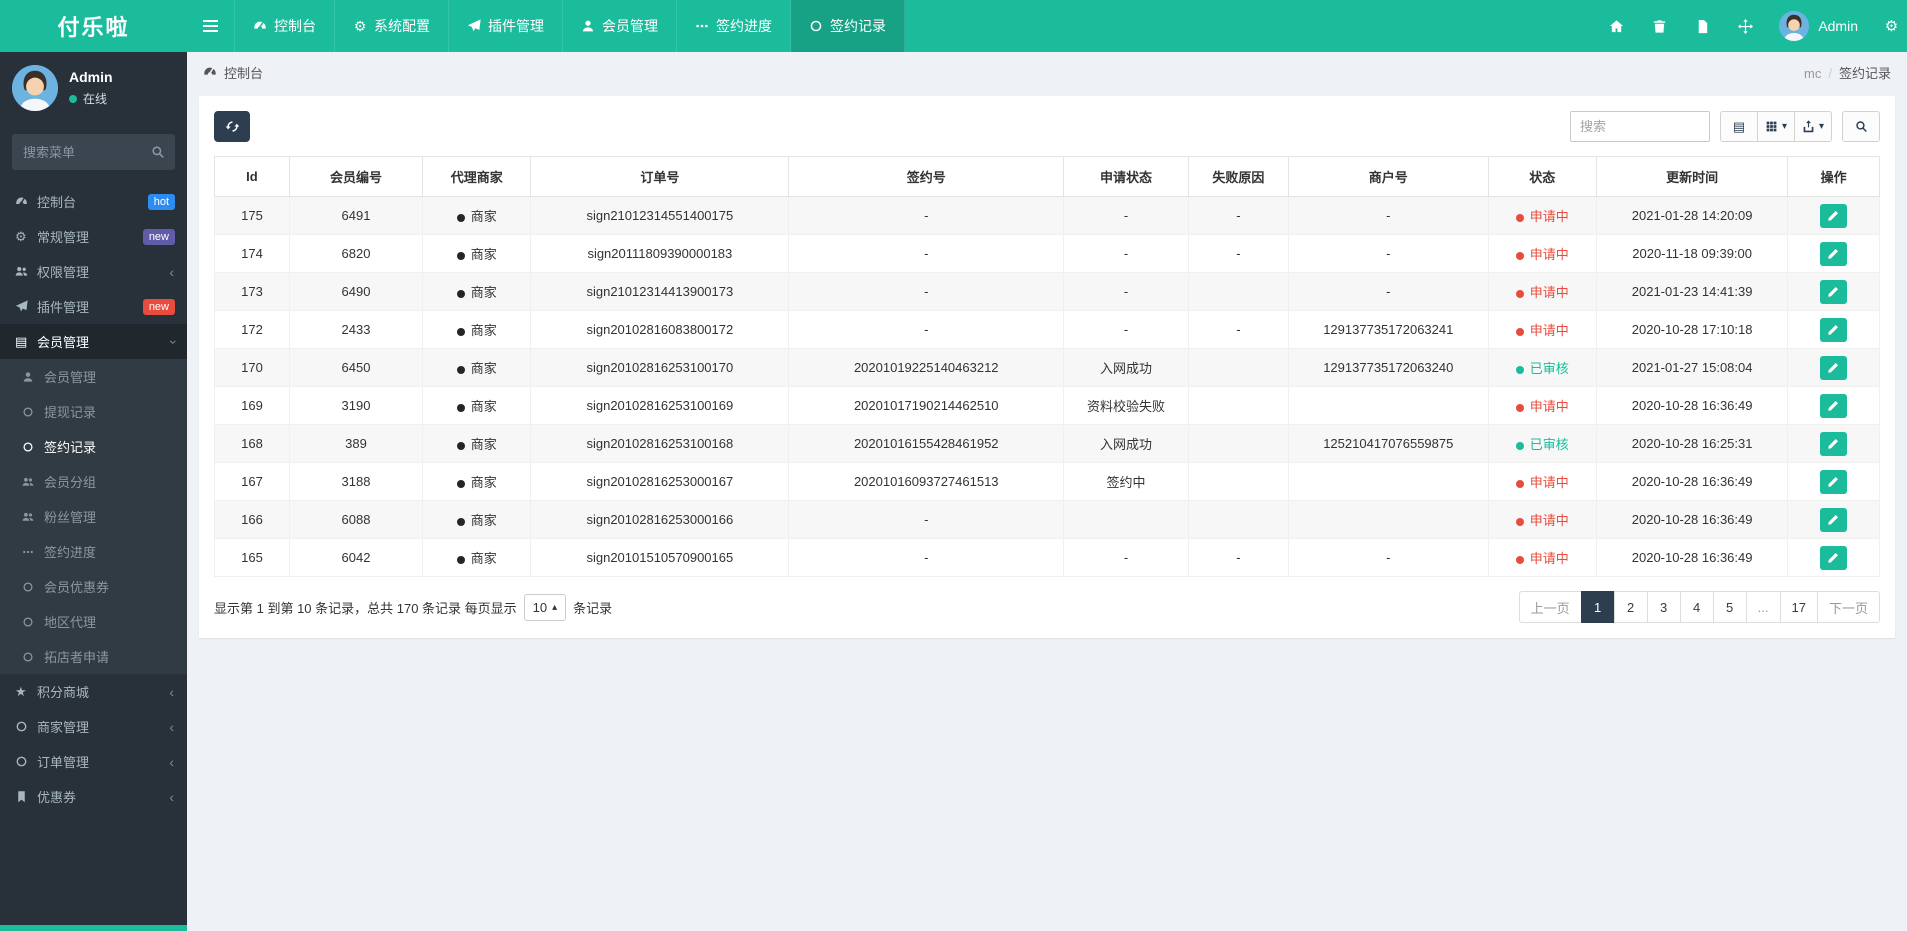 The height and width of the screenshot is (931, 1907). I want to click on prev-page-button: 上一页, so click(1550, 607).